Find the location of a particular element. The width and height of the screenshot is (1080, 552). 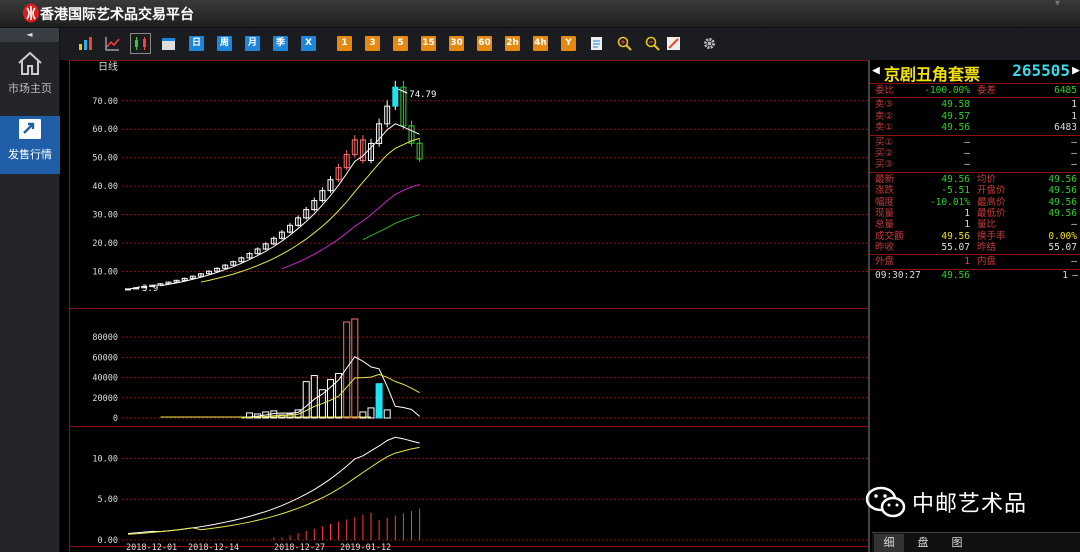

bid-row: 买② — — is located at coordinates (975, 153).